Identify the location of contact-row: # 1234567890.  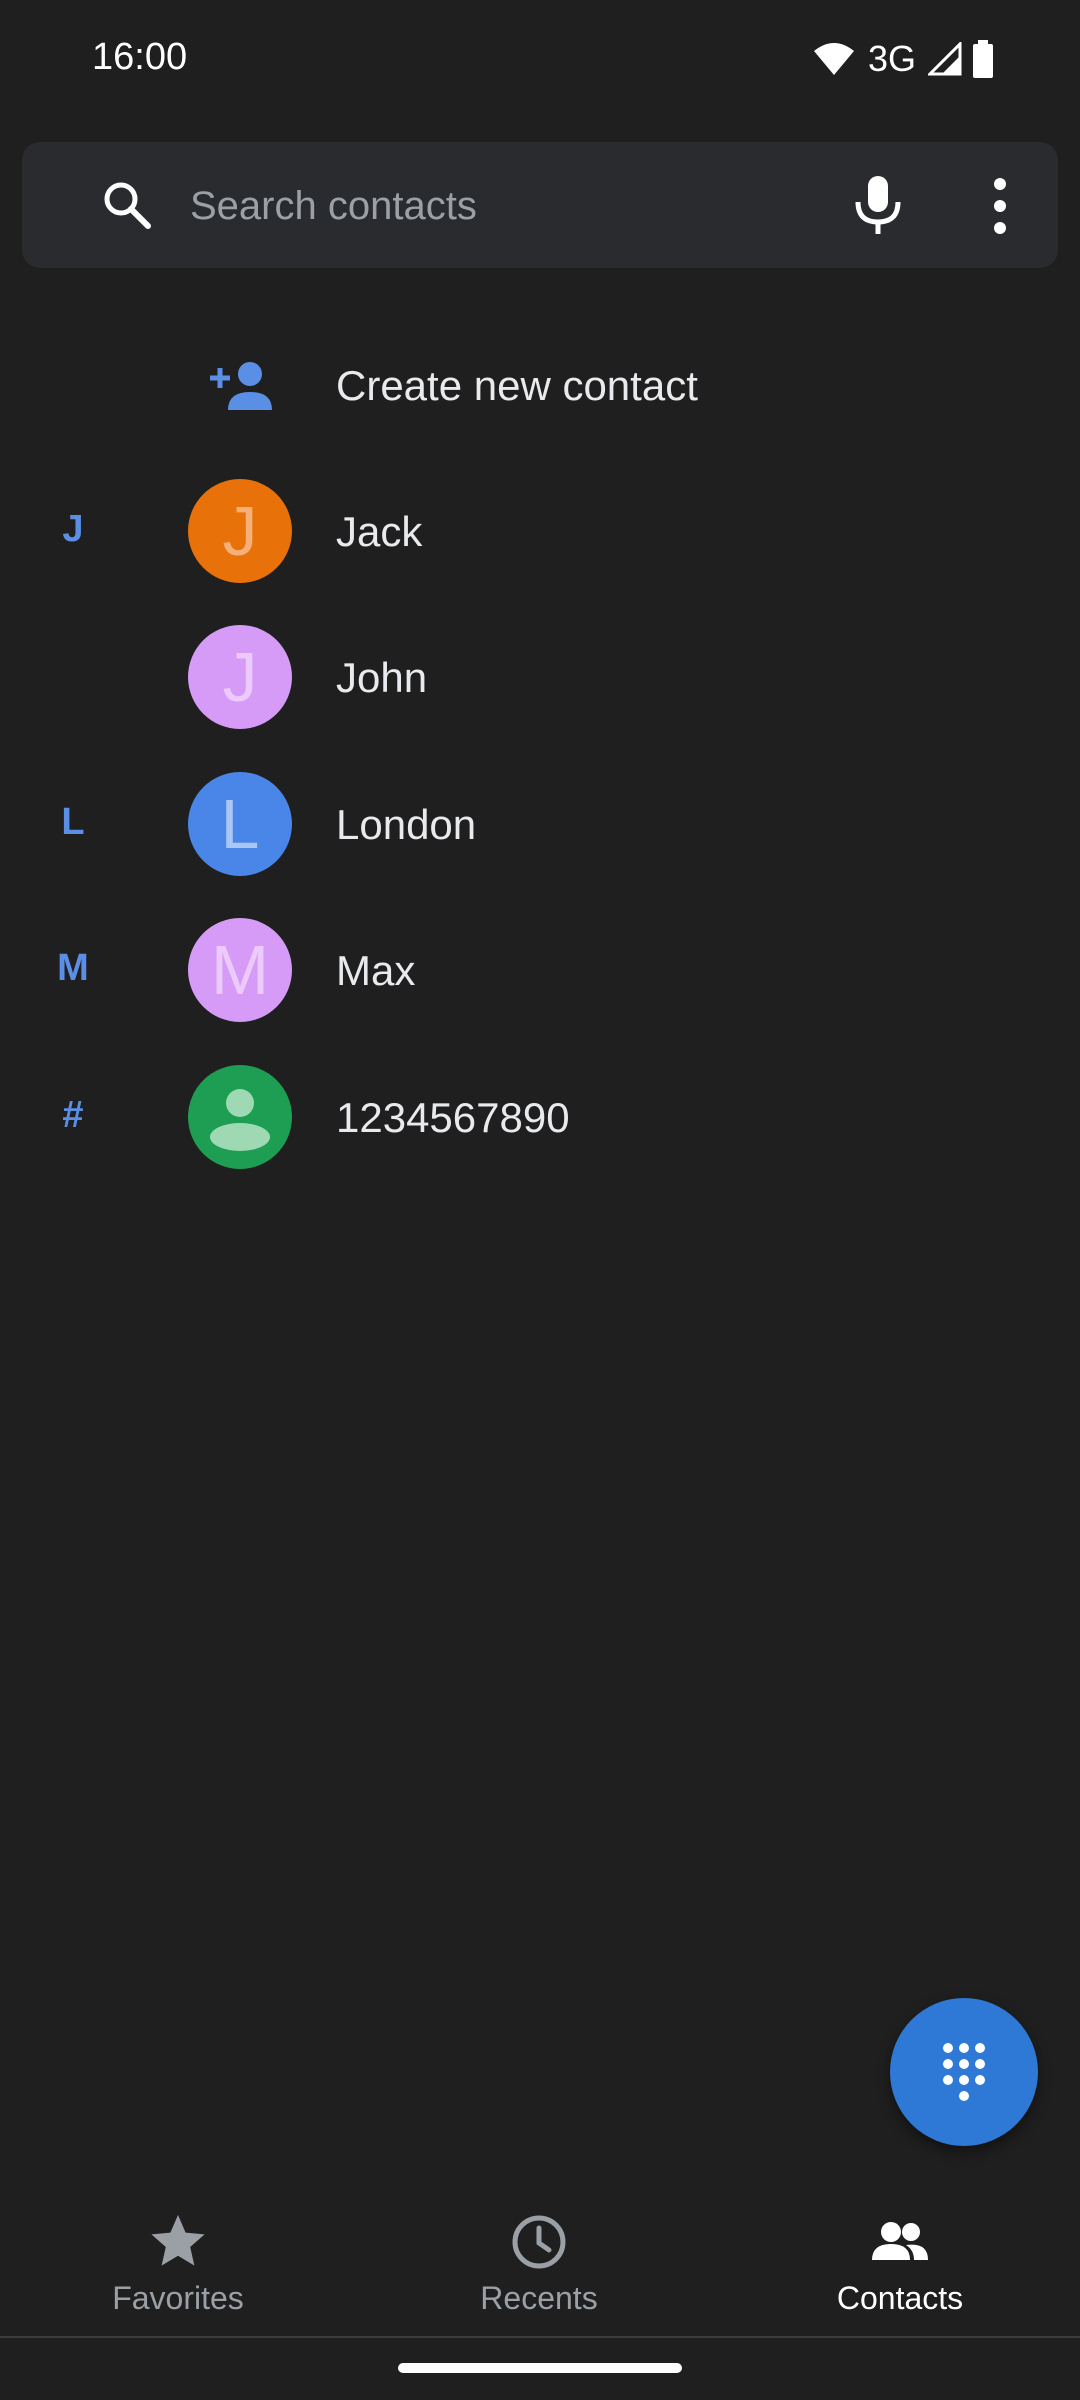
(540, 1117).